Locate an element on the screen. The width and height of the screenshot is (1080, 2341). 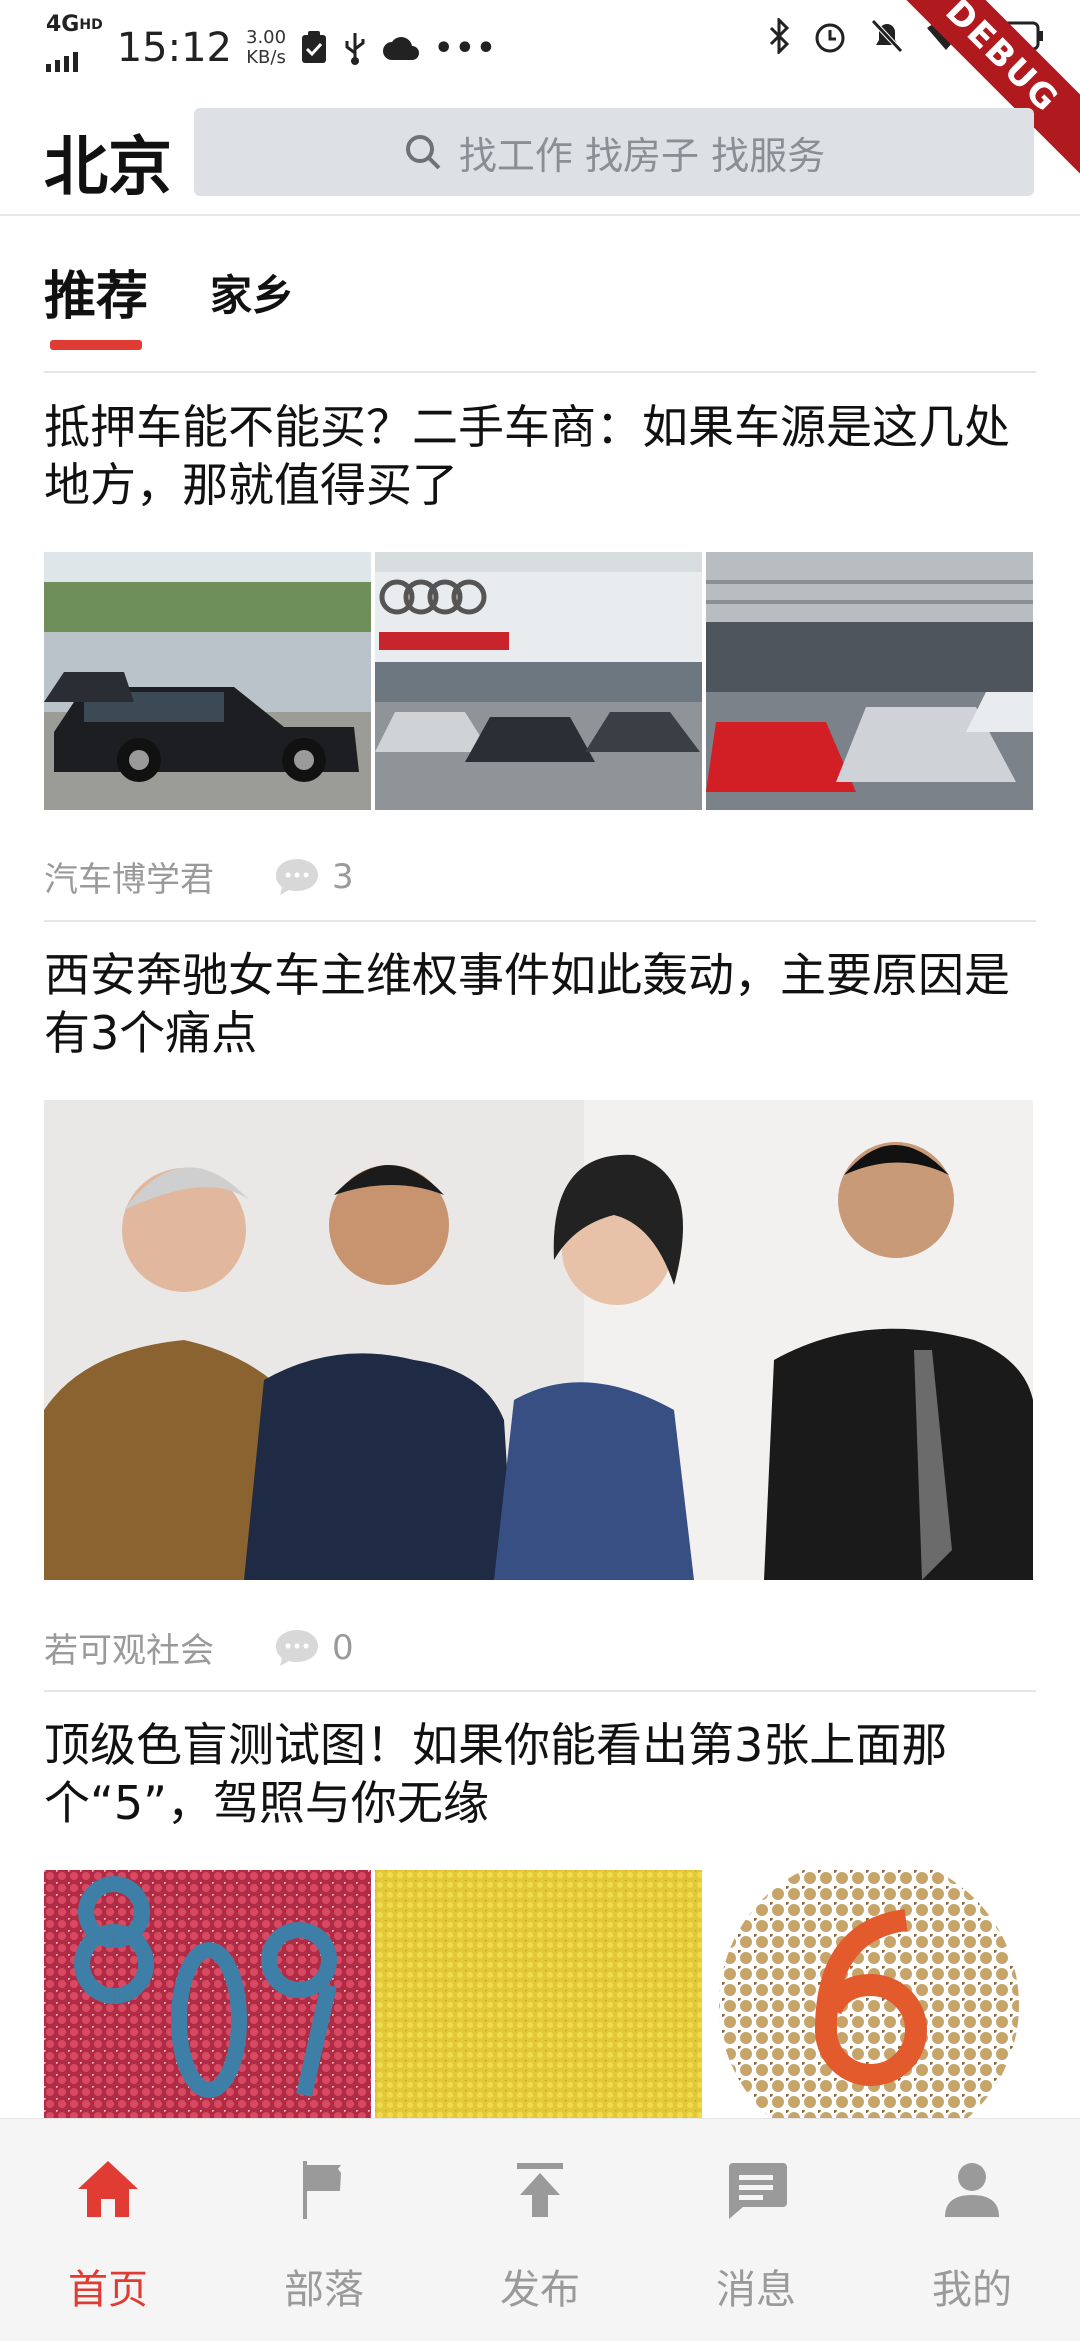
network-type: 4G is located at coordinates (63, 24).